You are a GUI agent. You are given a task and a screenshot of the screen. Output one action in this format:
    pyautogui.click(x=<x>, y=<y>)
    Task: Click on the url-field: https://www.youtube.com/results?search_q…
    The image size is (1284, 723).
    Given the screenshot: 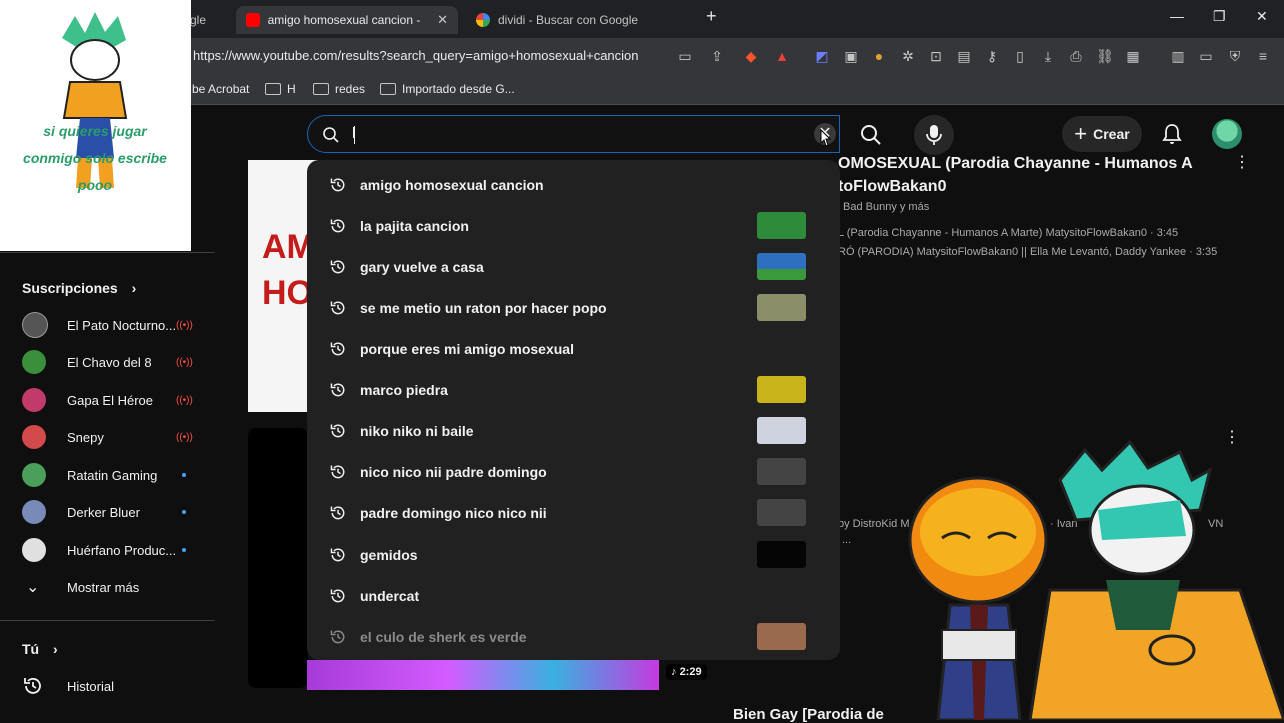 What is the action you would take?
    pyautogui.click(x=416, y=55)
    